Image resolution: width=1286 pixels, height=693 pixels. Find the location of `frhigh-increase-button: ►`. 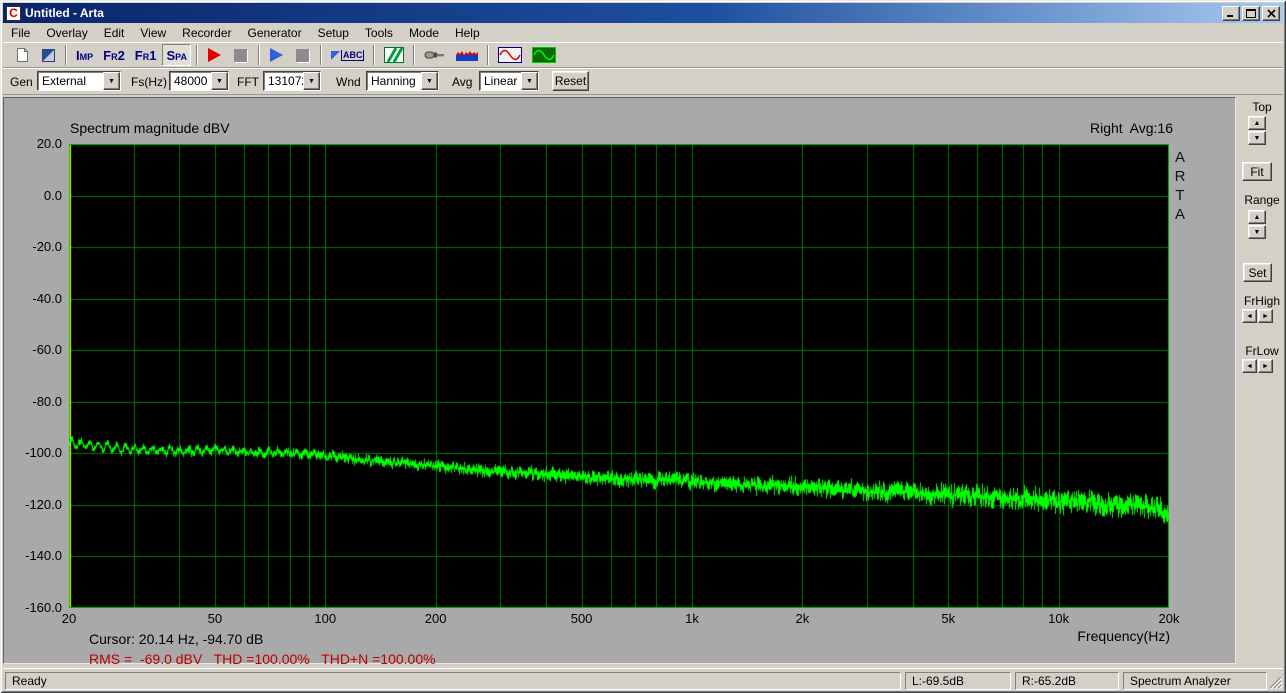

frhigh-increase-button: ► is located at coordinates (1265, 316).